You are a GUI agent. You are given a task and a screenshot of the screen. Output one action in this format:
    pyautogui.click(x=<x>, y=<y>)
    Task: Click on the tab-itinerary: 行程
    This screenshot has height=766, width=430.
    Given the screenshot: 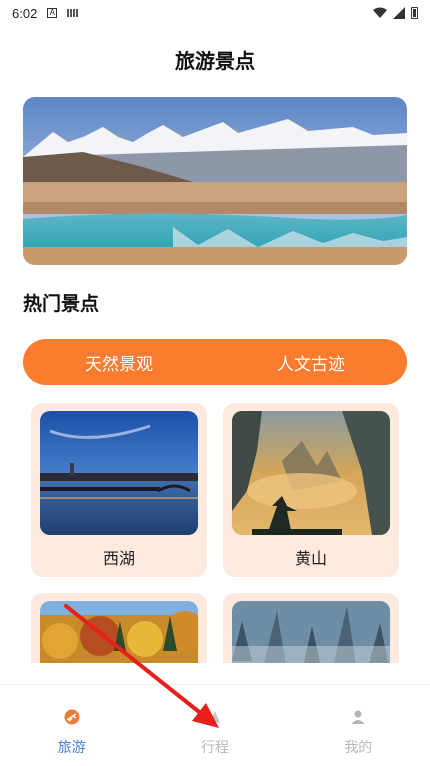 What is the action you would take?
    pyautogui.click(x=214, y=725)
    